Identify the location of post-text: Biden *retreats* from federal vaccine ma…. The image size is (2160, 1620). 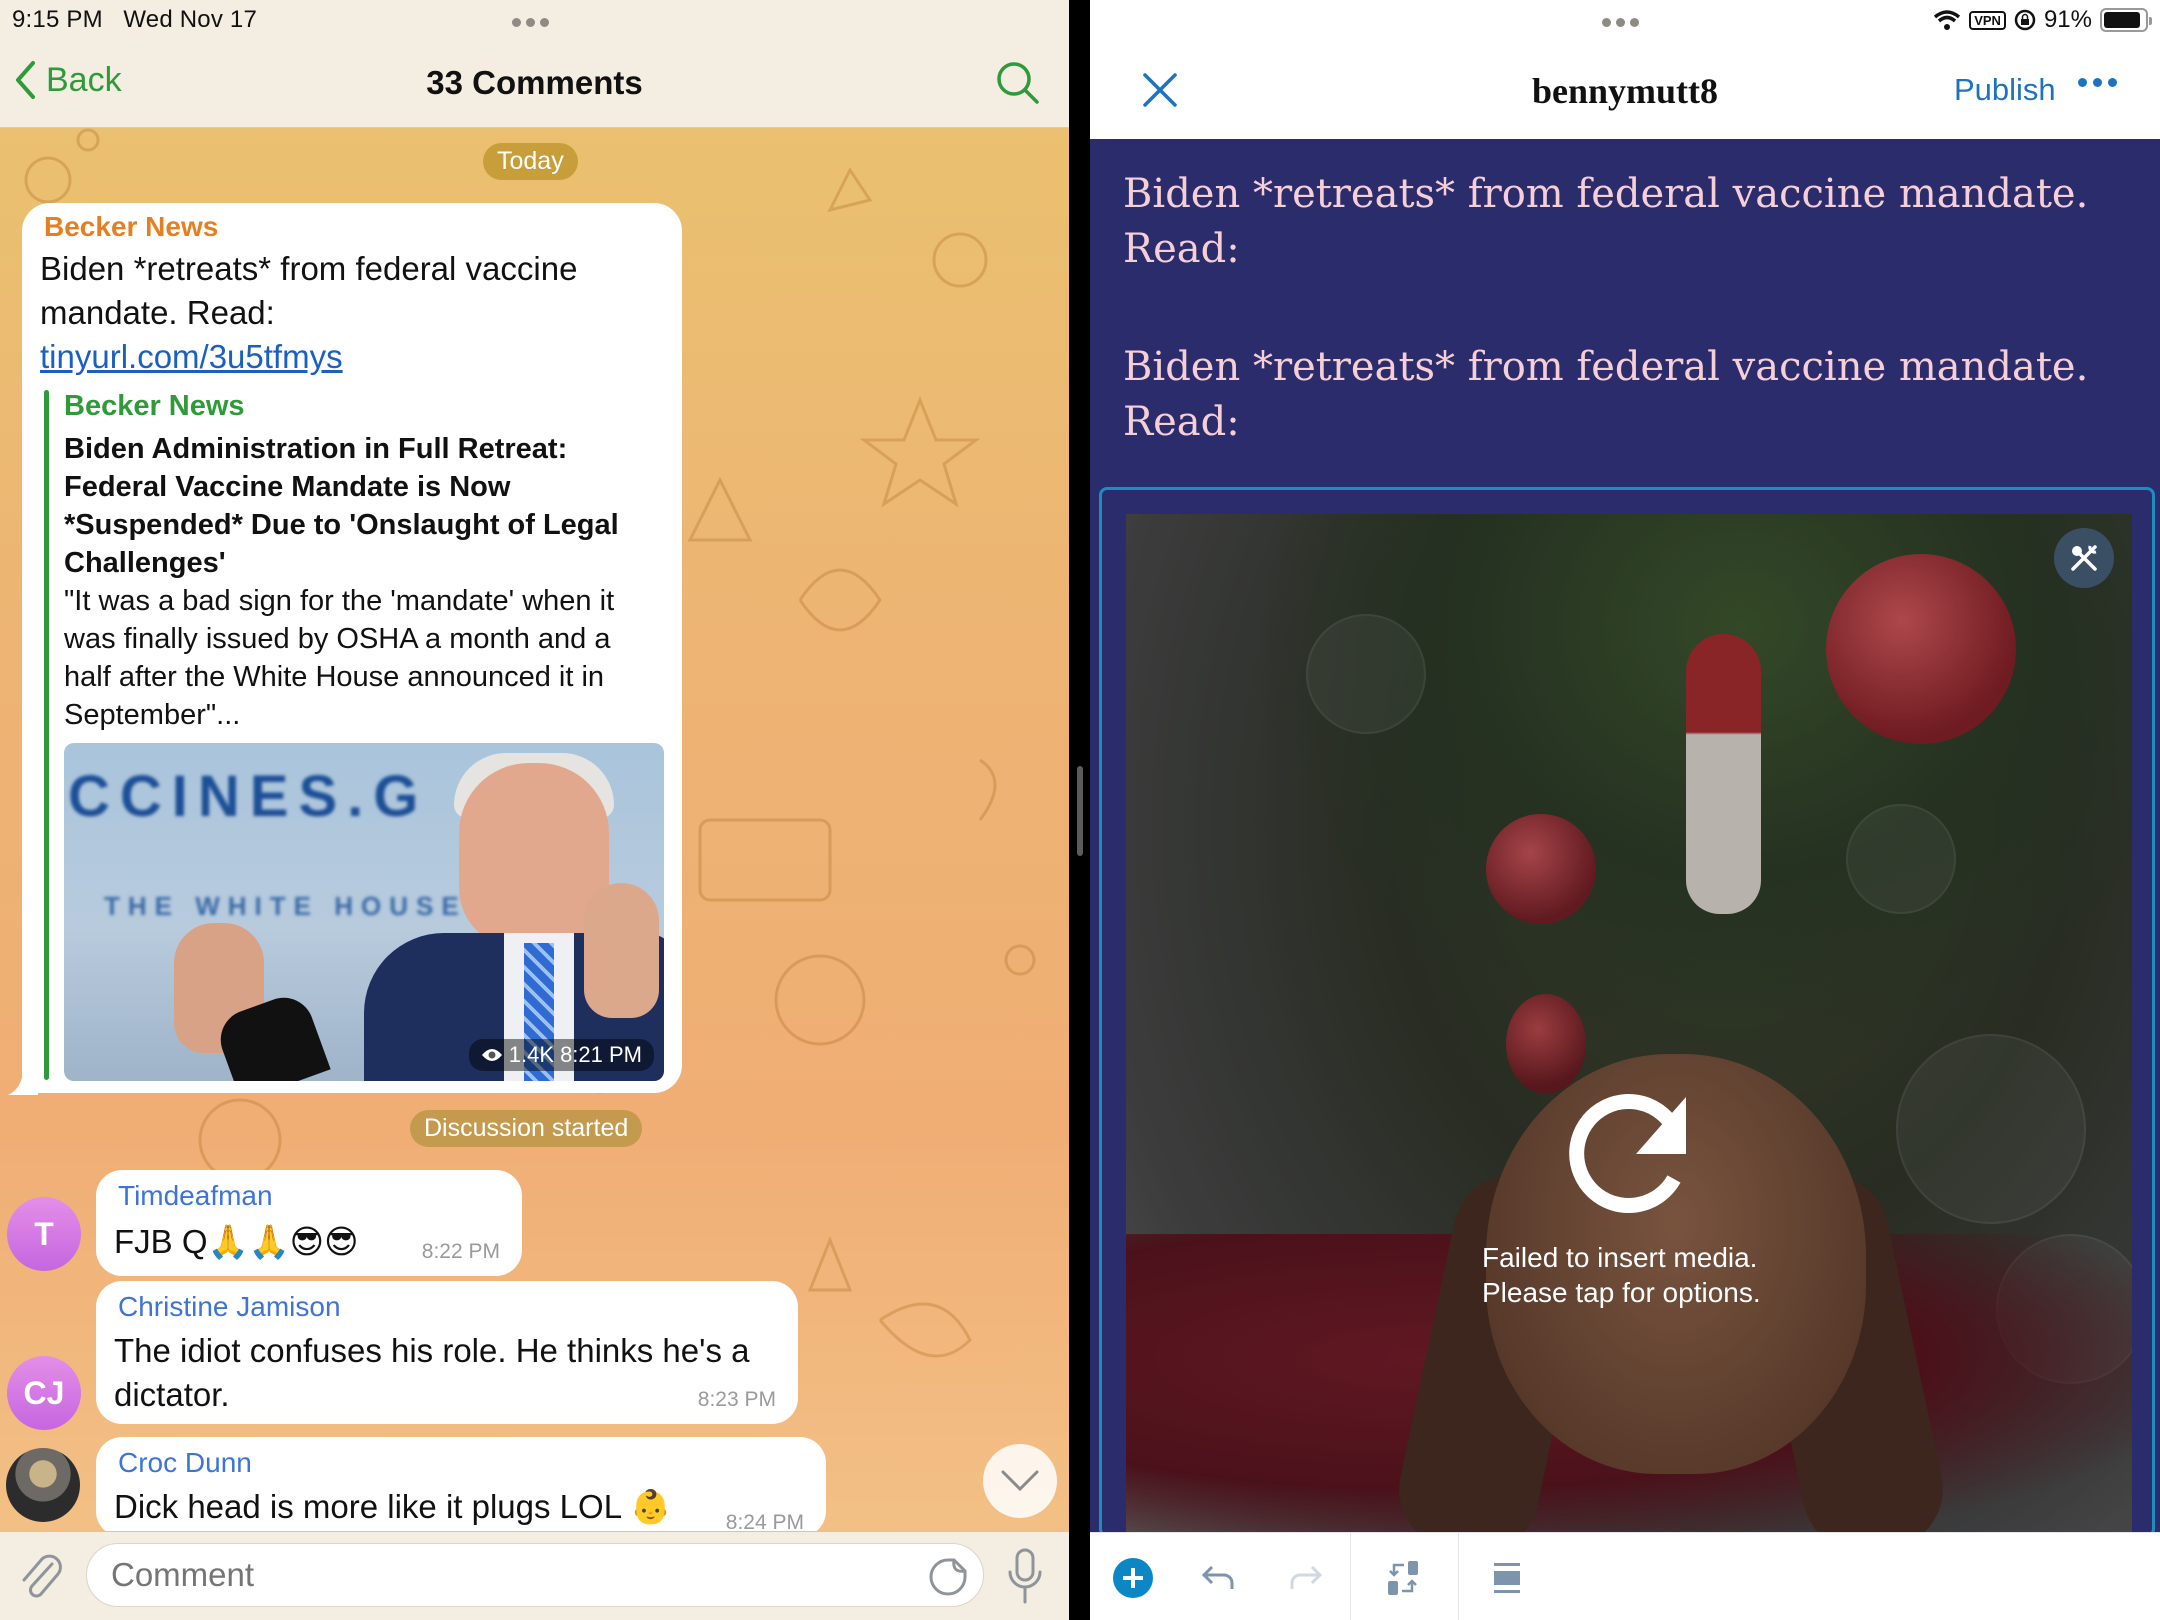
(309, 312).